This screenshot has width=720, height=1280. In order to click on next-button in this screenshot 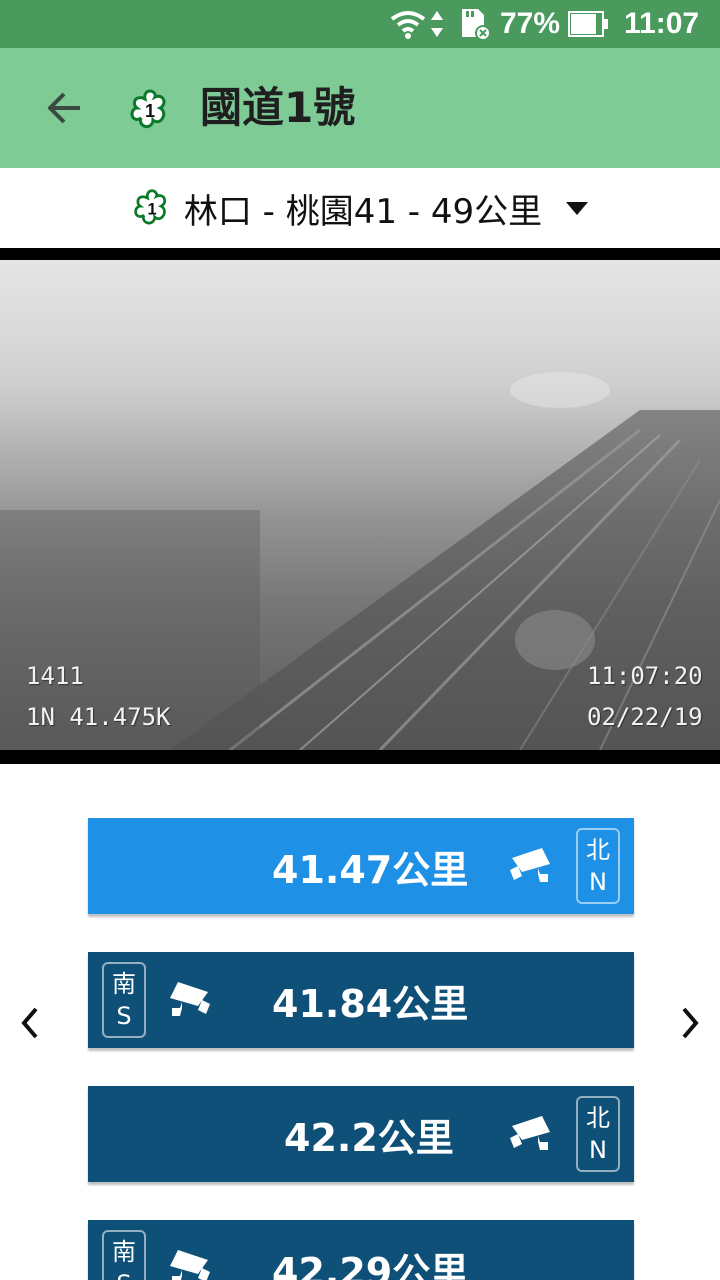, I will do `click(690, 1023)`.